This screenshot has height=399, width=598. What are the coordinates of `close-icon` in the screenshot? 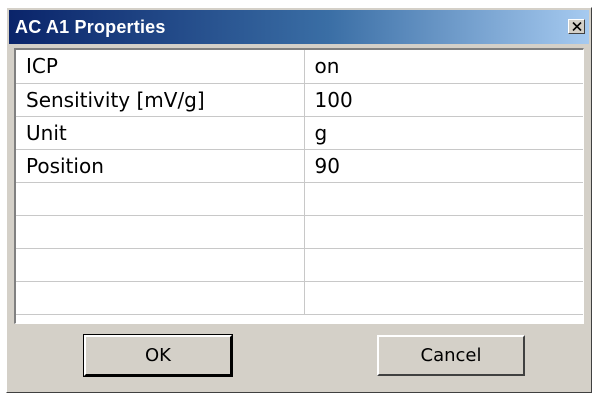 It's located at (577, 26).